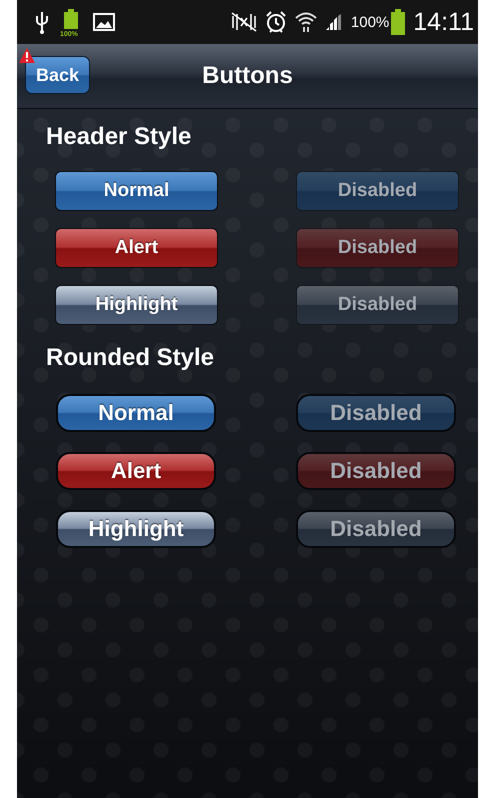 This screenshot has width=483, height=798. I want to click on page-title: Buttons, so click(247, 76).